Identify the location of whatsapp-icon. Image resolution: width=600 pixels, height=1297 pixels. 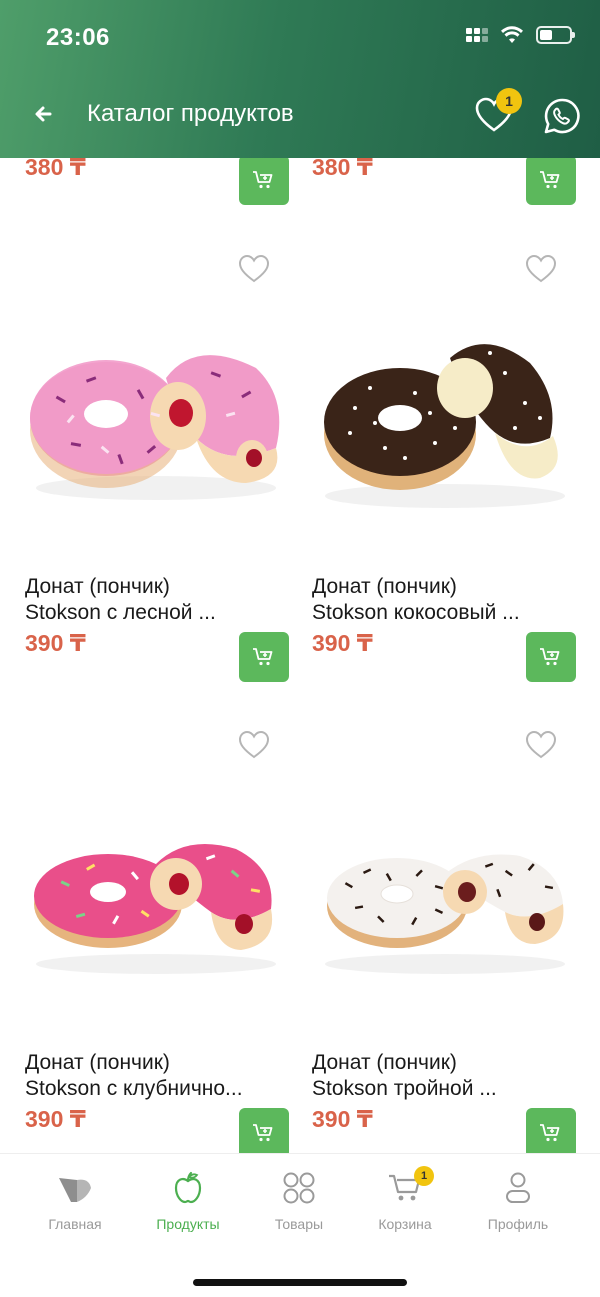
(562, 116).